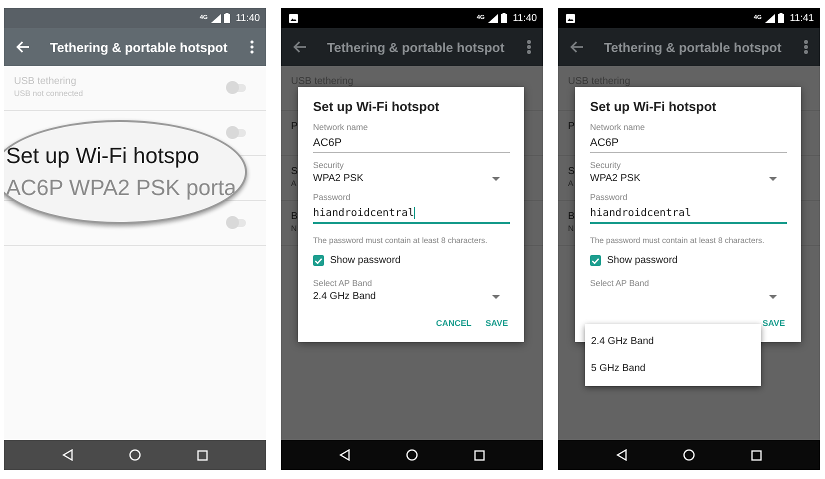 This screenshot has height=479, width=825. I want to click on menu-option: 2.4 GHz Band, so click(673, 341).